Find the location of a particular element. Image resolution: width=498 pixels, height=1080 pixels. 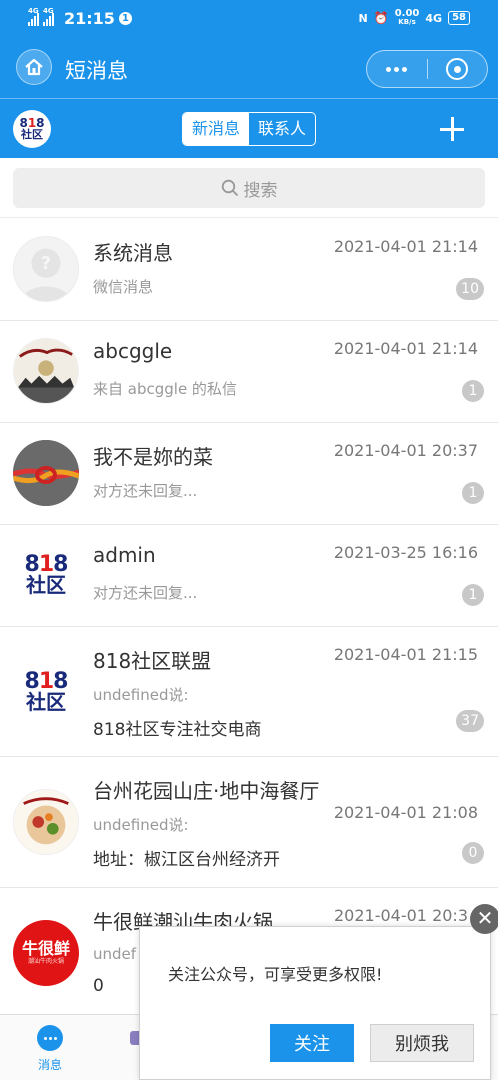

follow-button: 关注 is located at coordinates (312, 1043).